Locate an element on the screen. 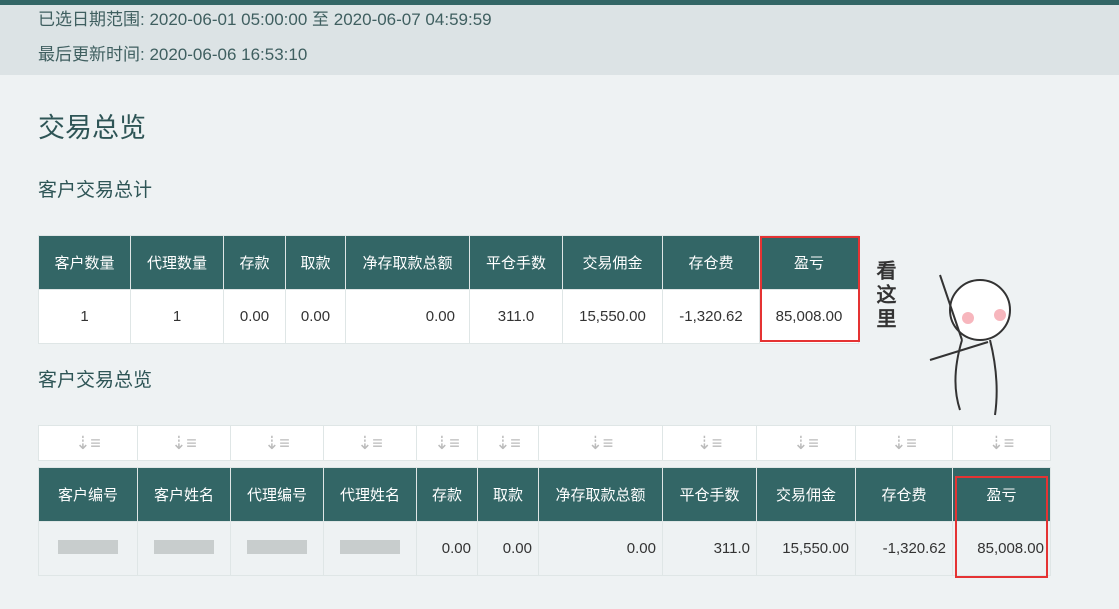 The width and height of the screenshot is (1119, 609). sort-row: ⇣≡ ⇣≡ ⇣≡ ⇣≡ ⇣≡ ⇣≡ ⇣≡ ⇣≡ ⇣≡ ⇣≡ ⇣≡ is located at coordinates (544, 443).